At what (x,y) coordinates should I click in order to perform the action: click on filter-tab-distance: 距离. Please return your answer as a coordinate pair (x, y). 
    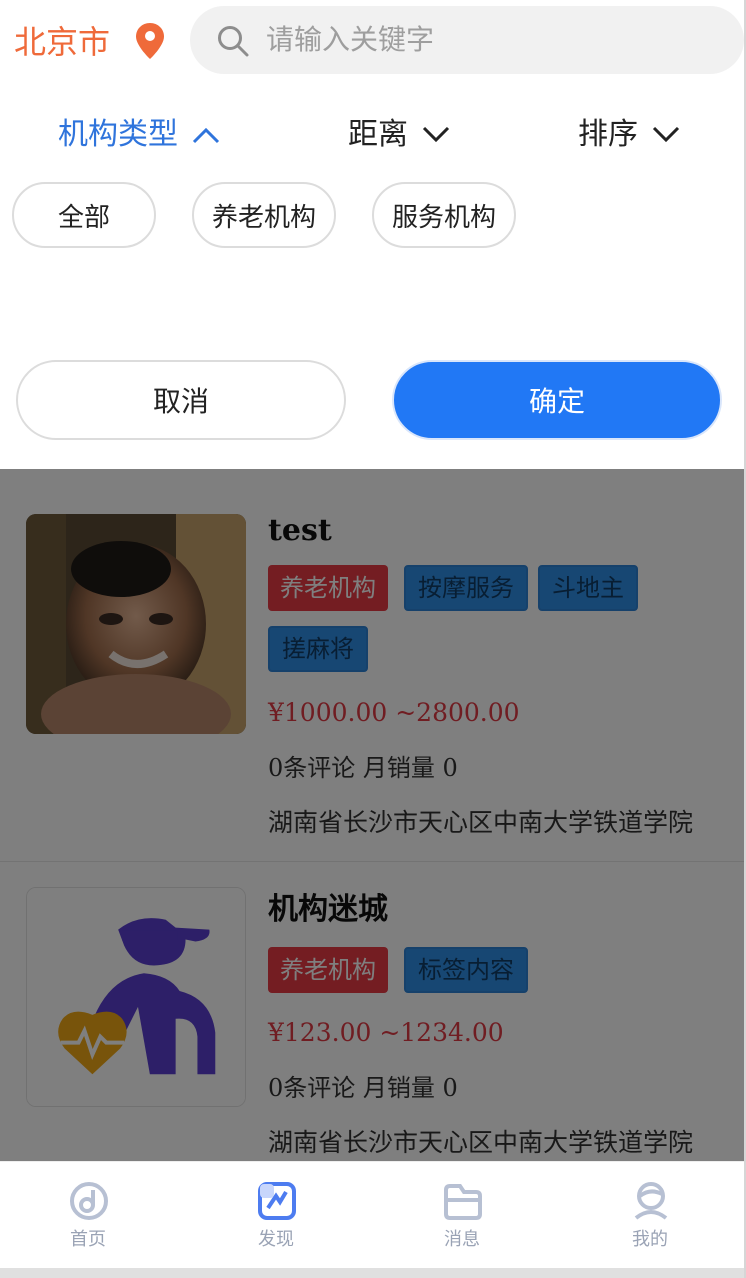
    Looking at the image, I should click on (399, 135).